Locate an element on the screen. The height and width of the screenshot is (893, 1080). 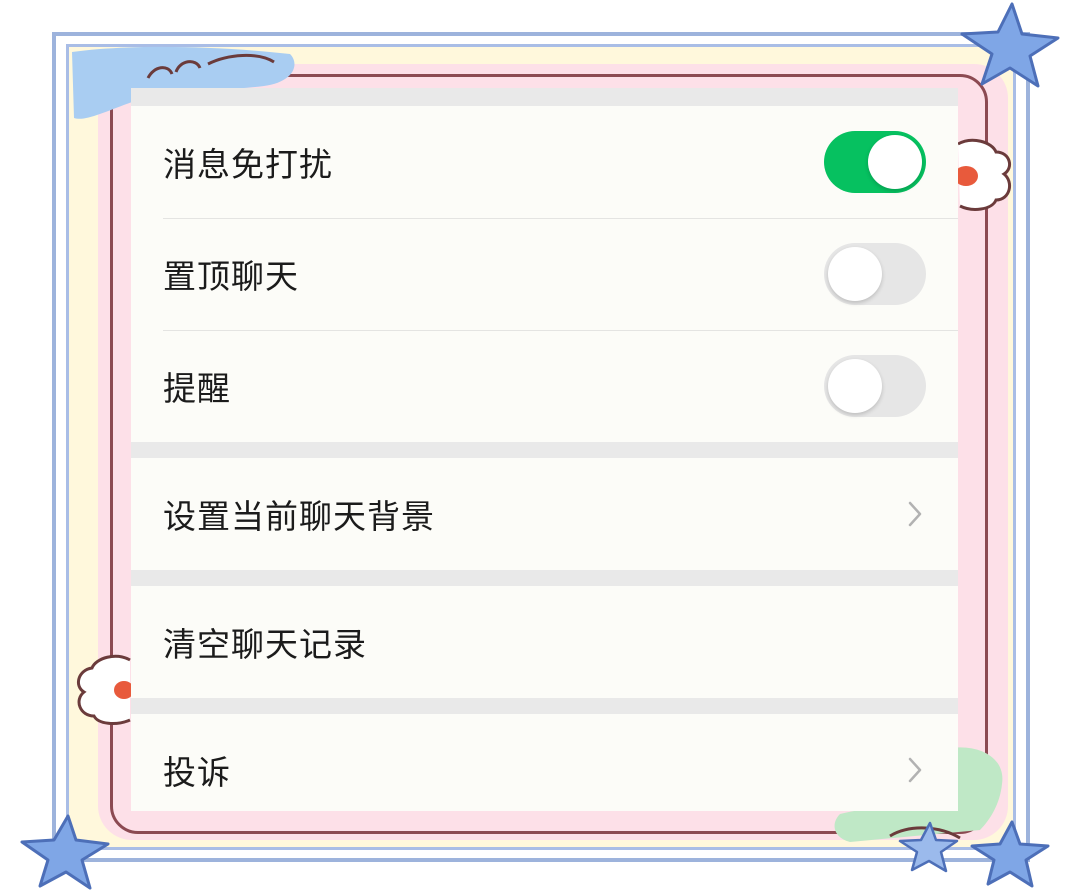
cloud-left-decoration is located at coordinates (105, 689).